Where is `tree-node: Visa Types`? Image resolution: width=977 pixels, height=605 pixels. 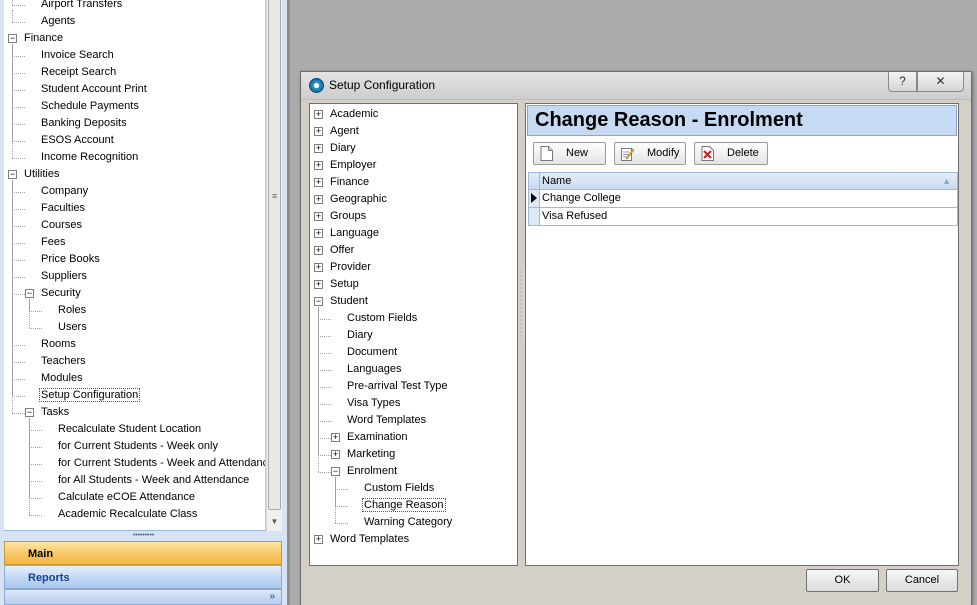 tree-node: Visa Types is located at coordinates (373, 403).